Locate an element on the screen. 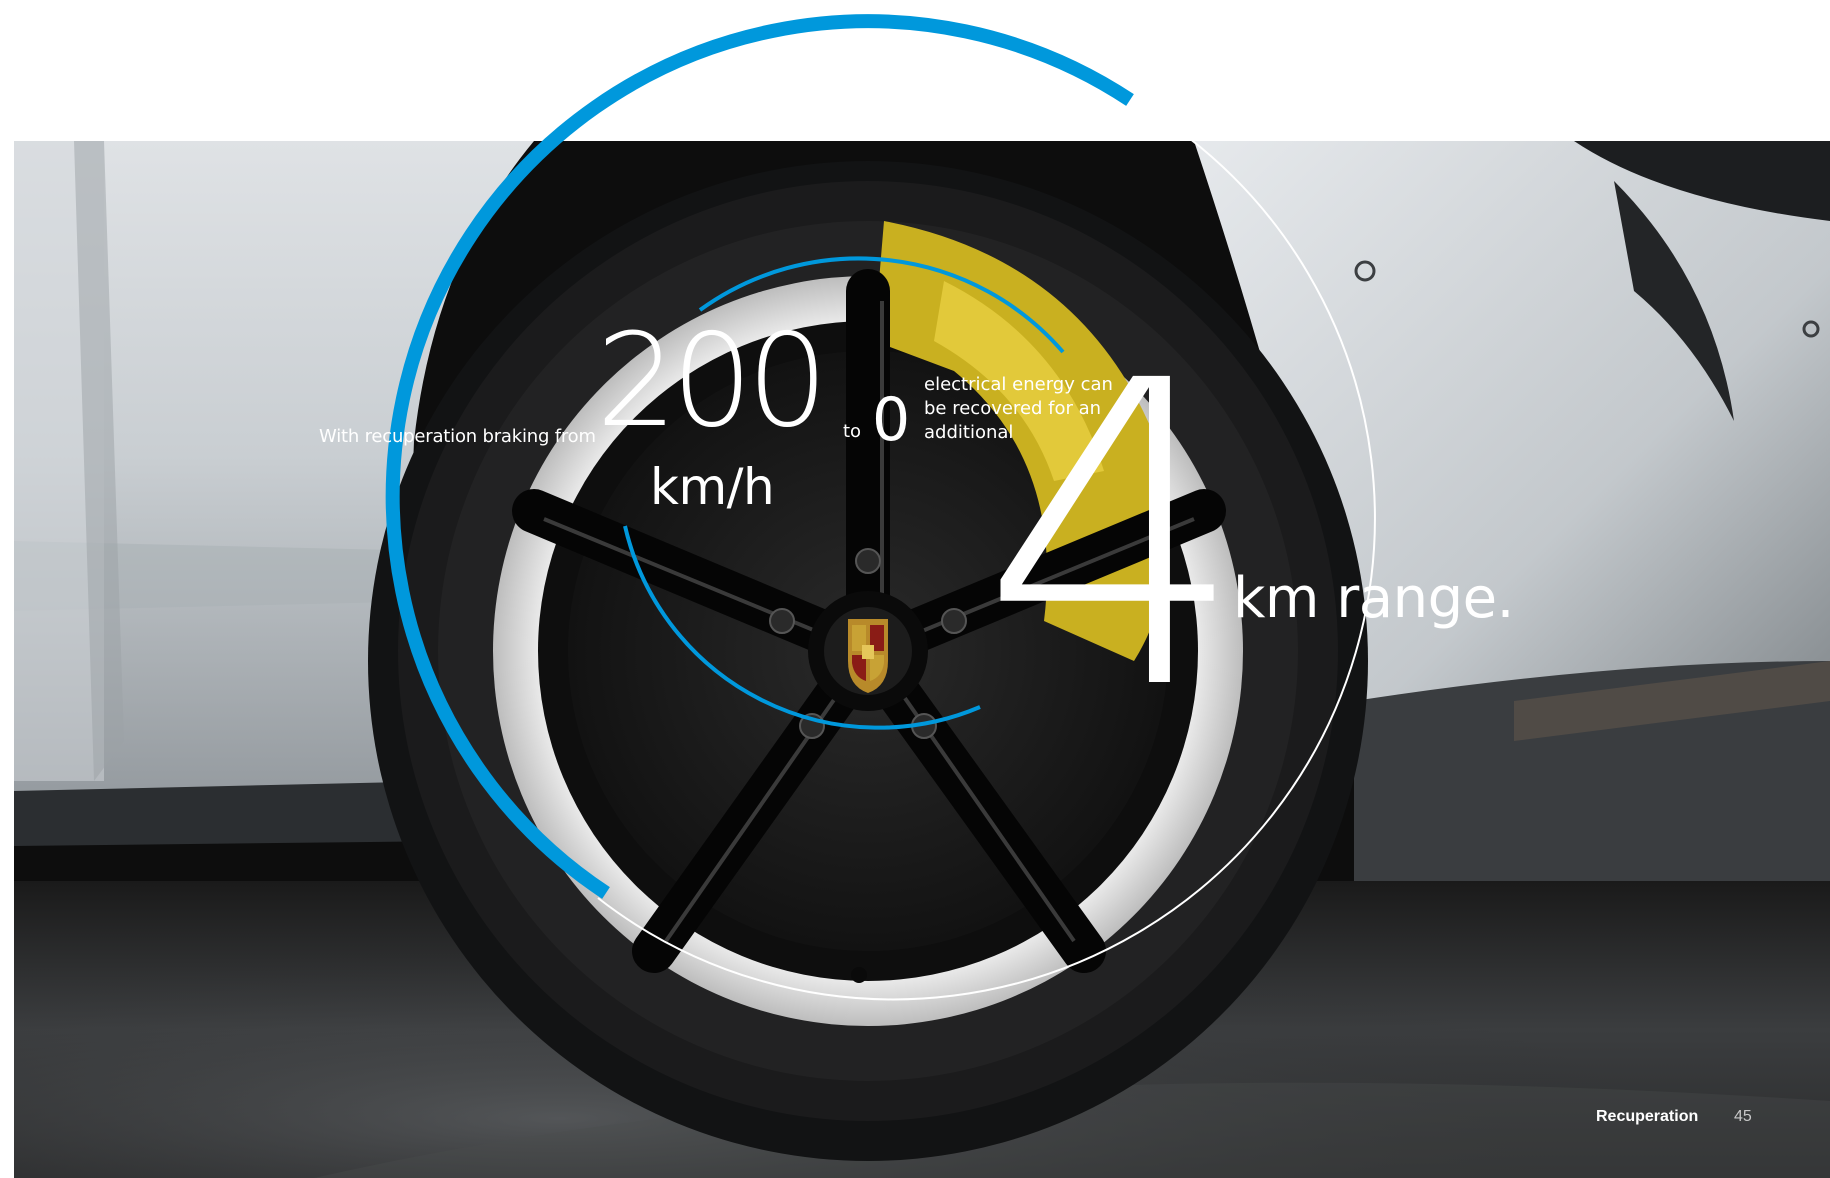 The width and height of the screenshot is (1830, 1178). end-speed: 0 is located at coordinates (891, 420).